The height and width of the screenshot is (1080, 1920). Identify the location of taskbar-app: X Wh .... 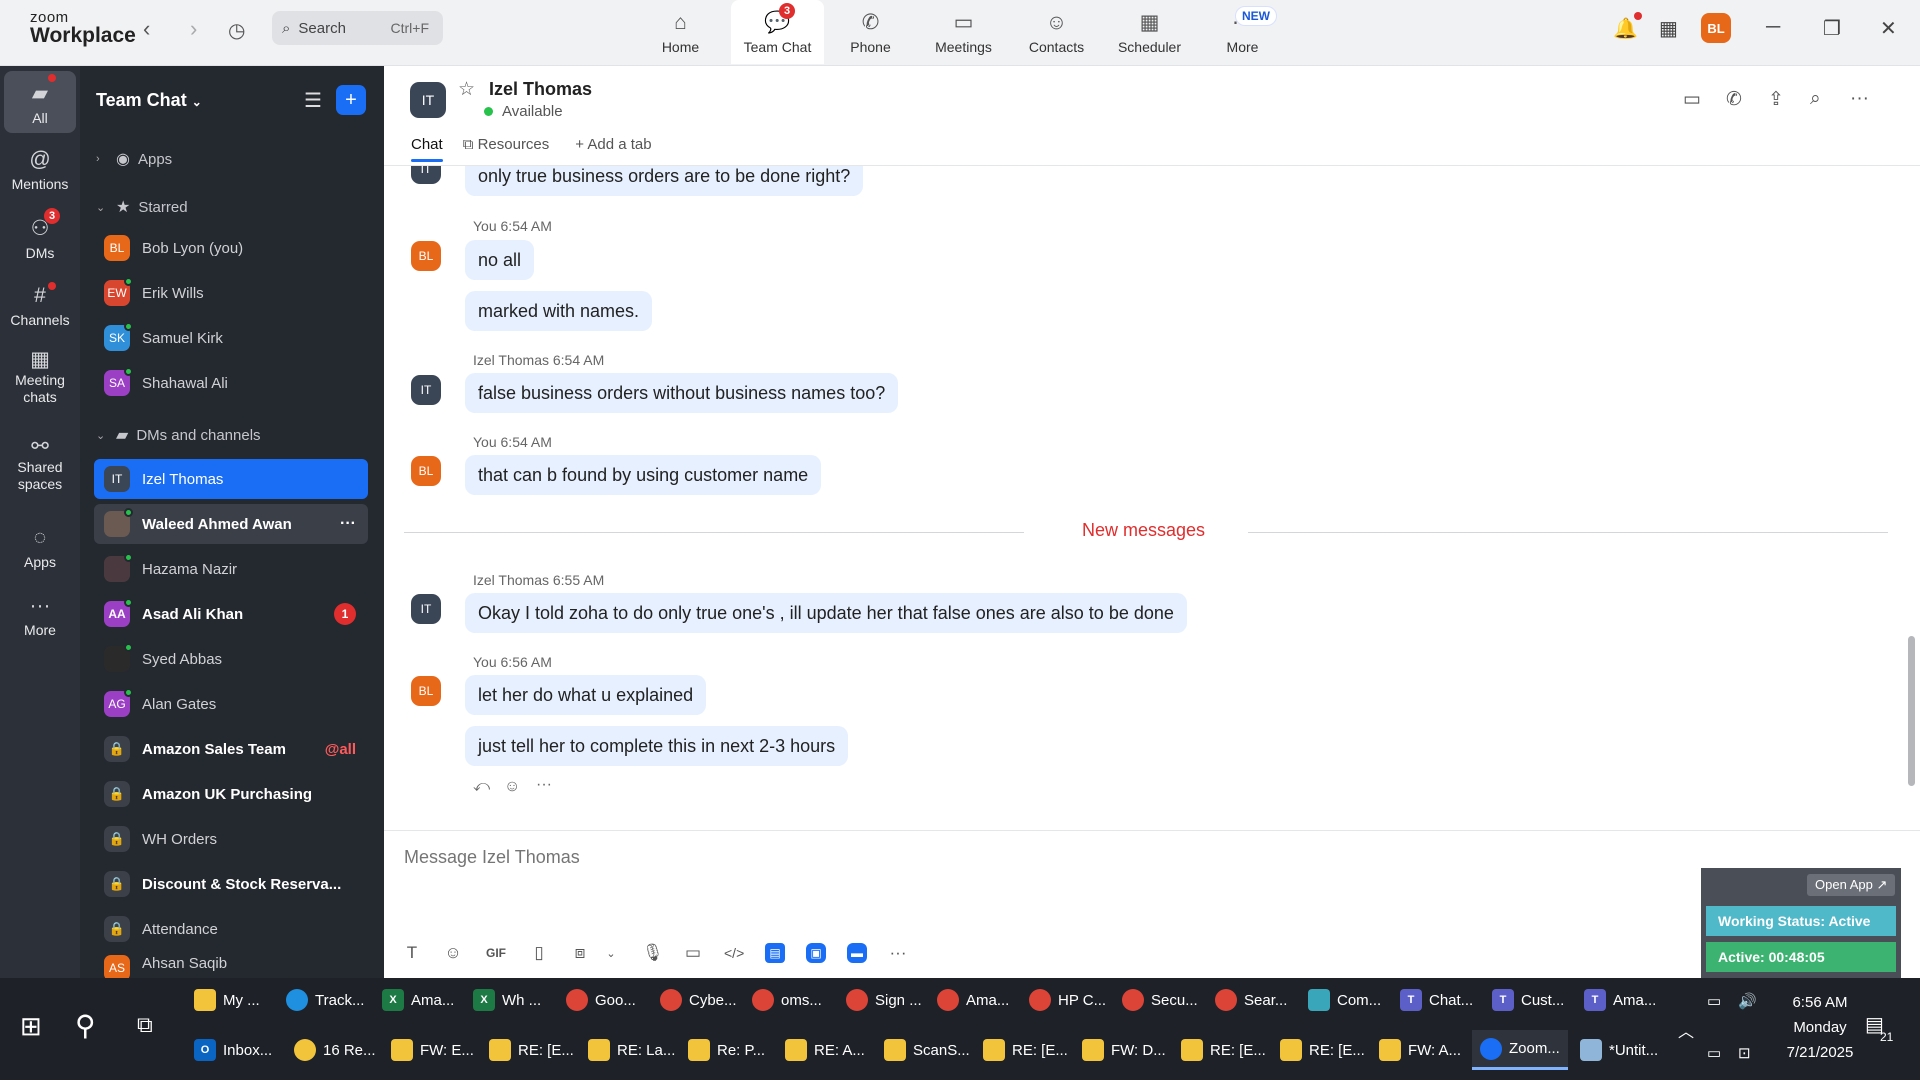
(507, 1000).